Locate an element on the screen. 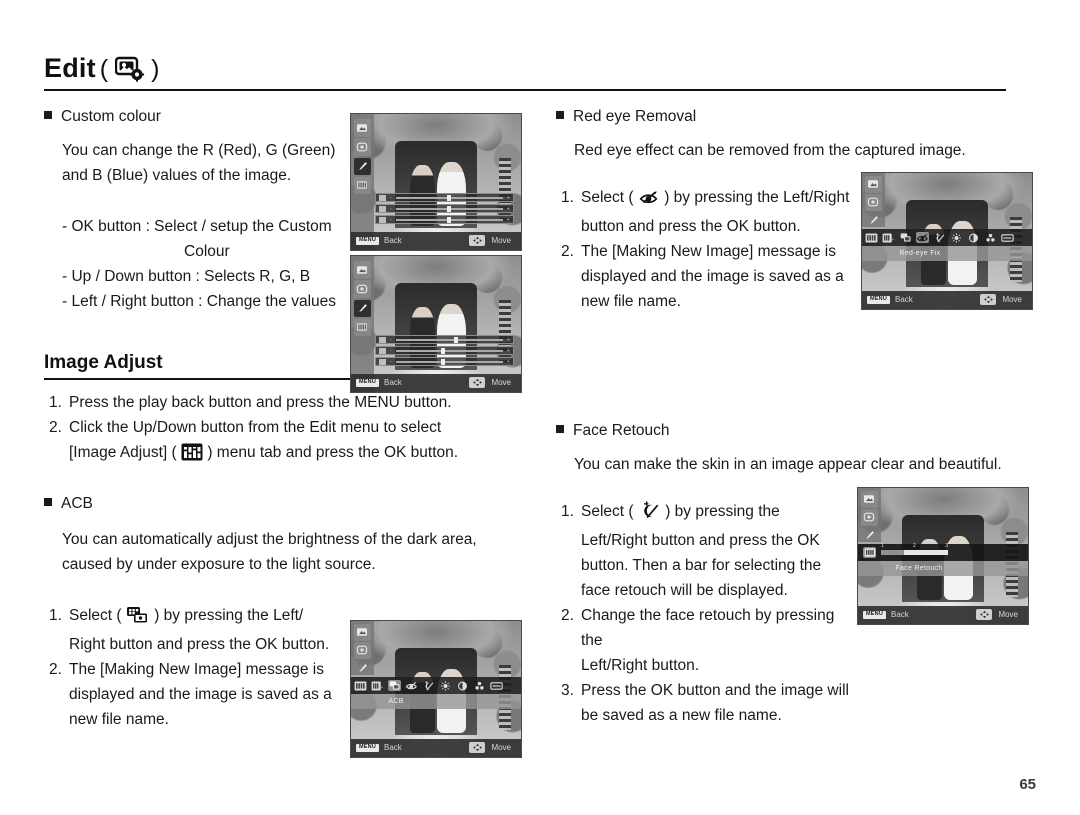  retouch-level-track: 1 2 3 is located at coordinates (914, 549).